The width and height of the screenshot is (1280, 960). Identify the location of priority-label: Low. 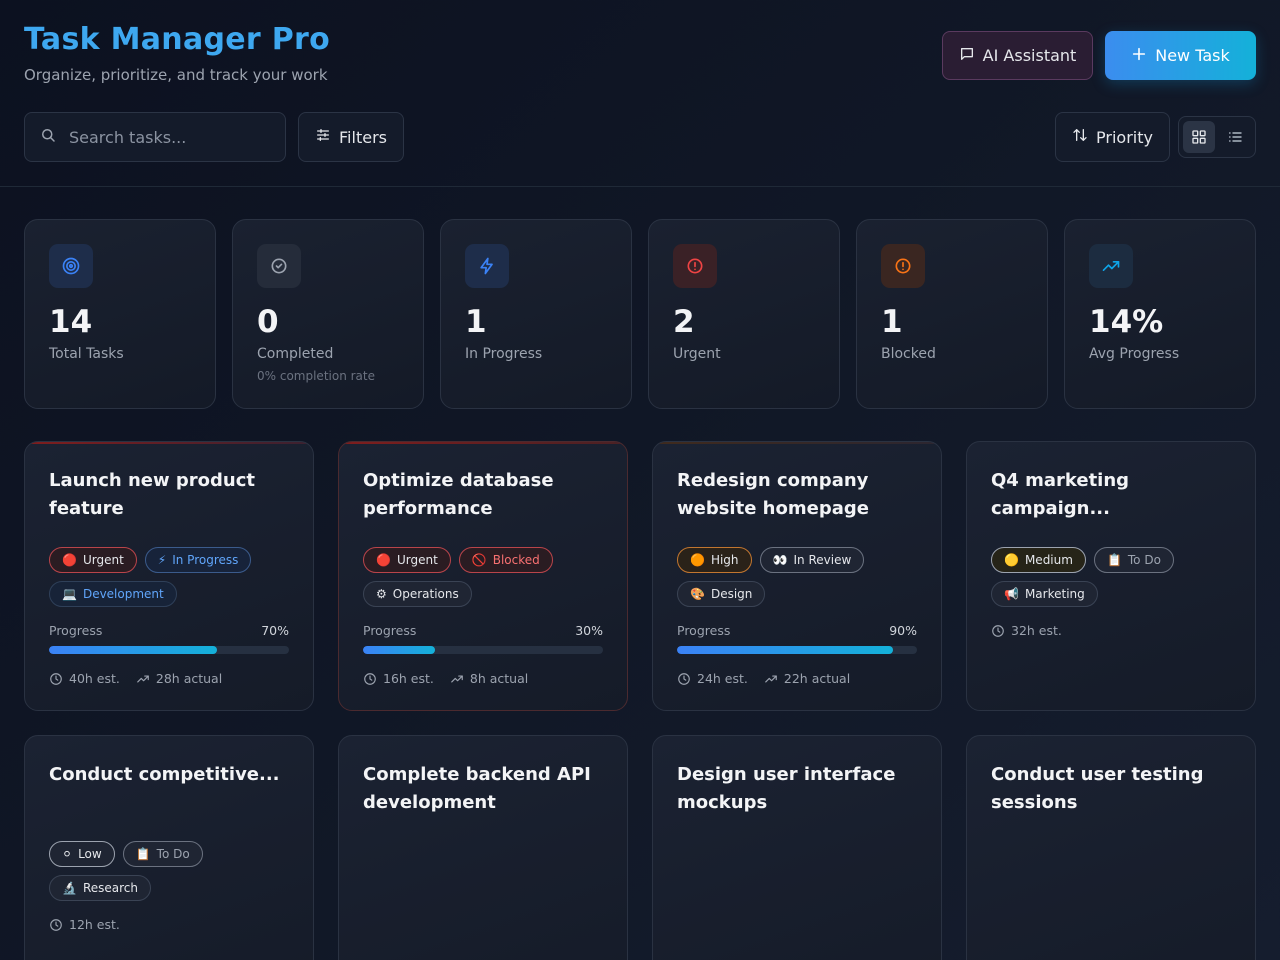
(90, 854).